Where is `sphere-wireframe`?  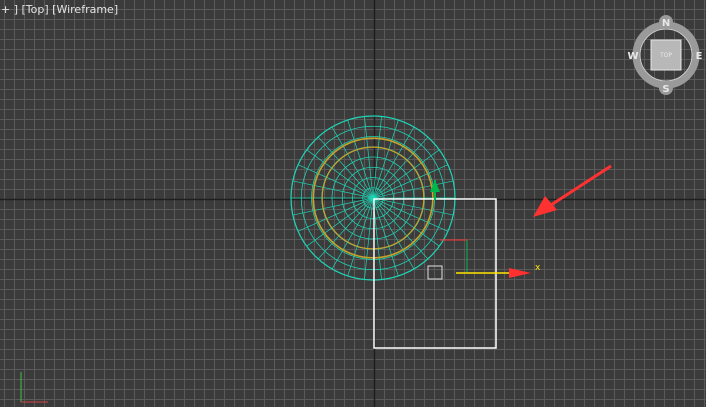
sphere-wireframe is located at coordinates (373, 198).